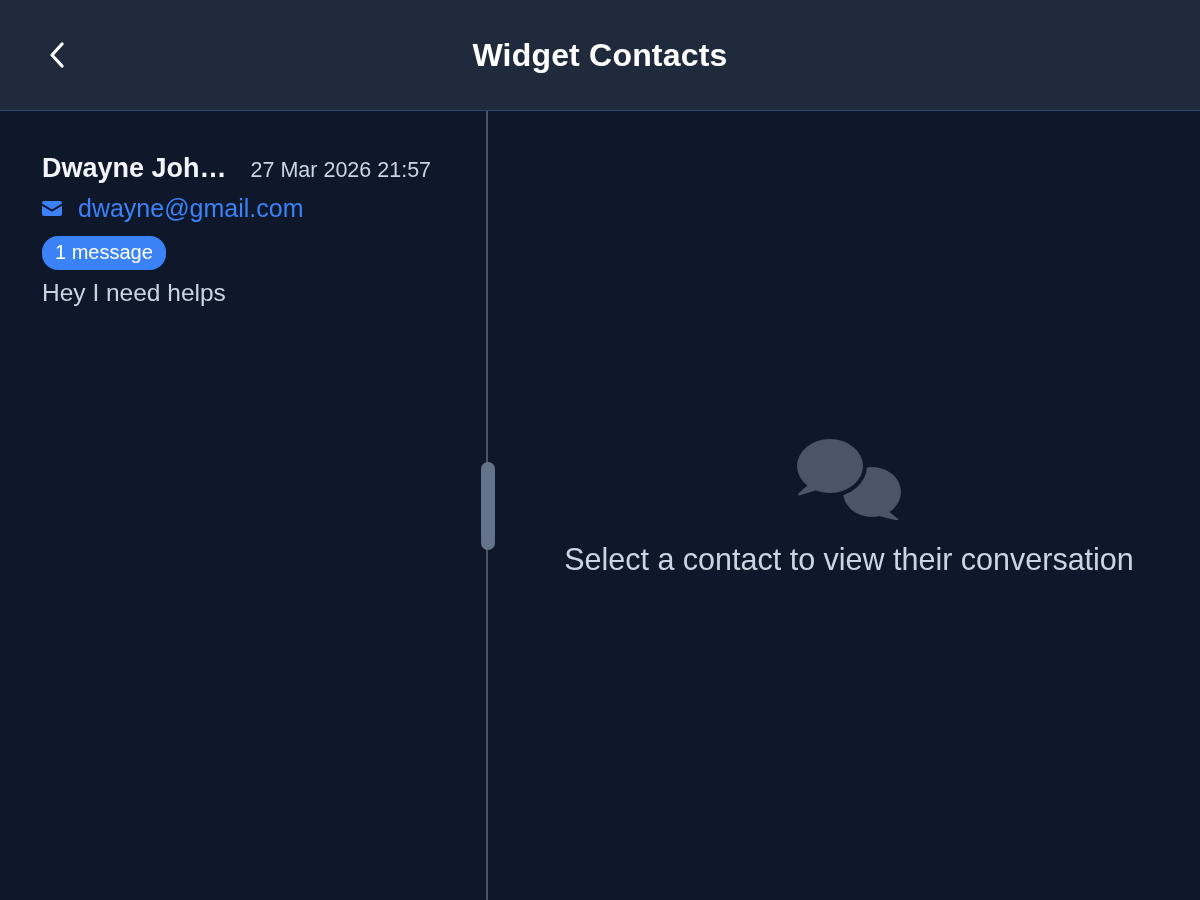 This screenshot has width=1200, height=900. Describe the element at coordinates (341, 170) in the screenshot. I see `message-time: 27 Mar 2026 21:57` at that location.